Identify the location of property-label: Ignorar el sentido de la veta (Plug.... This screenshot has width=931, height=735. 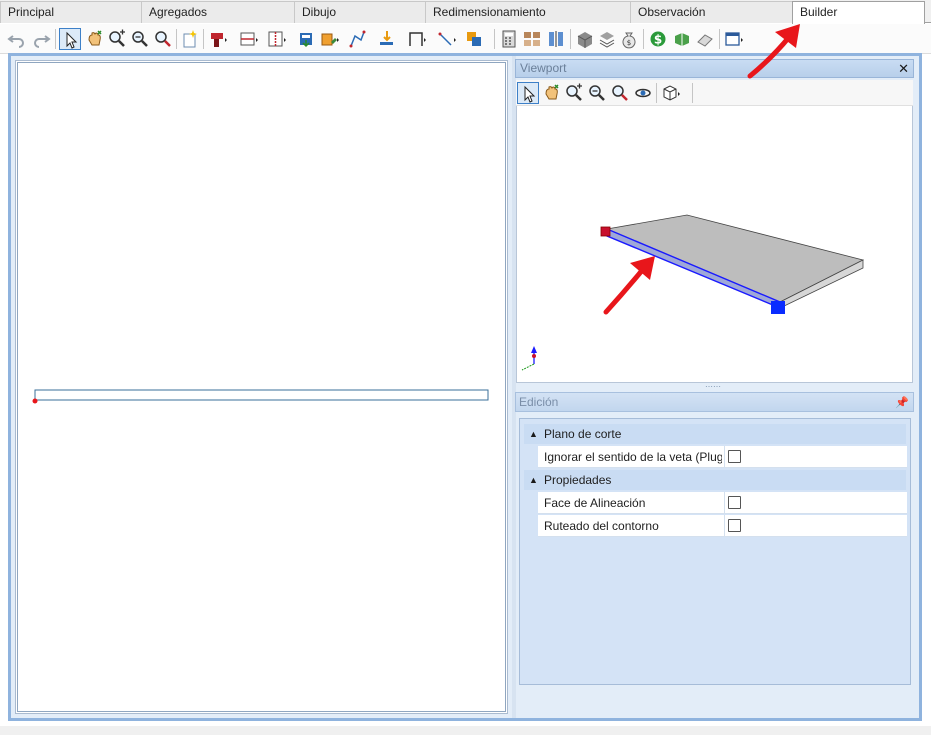
(633, 457).